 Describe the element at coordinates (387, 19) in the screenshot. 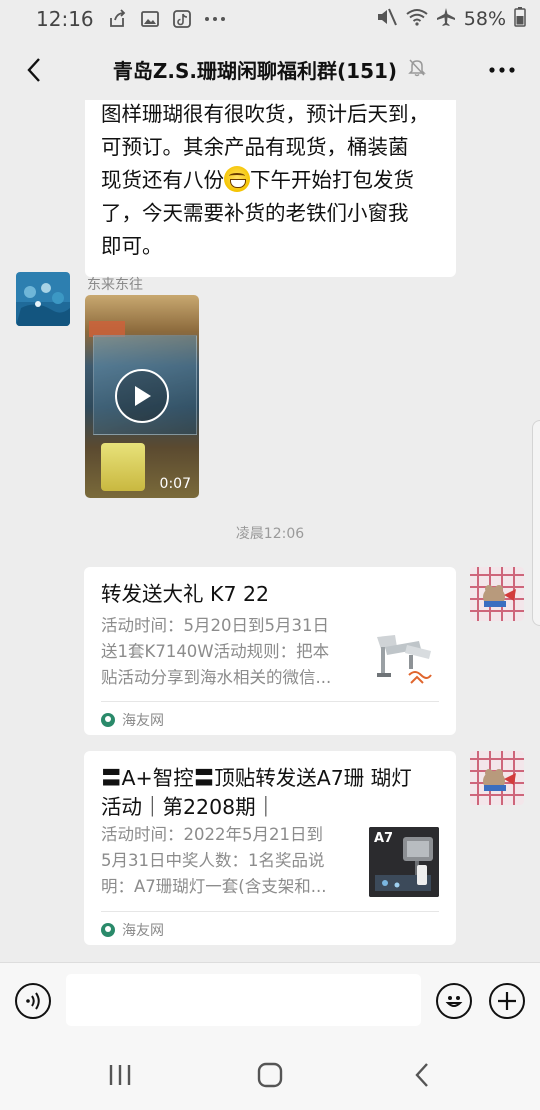

I see `mute-icon` at that location.